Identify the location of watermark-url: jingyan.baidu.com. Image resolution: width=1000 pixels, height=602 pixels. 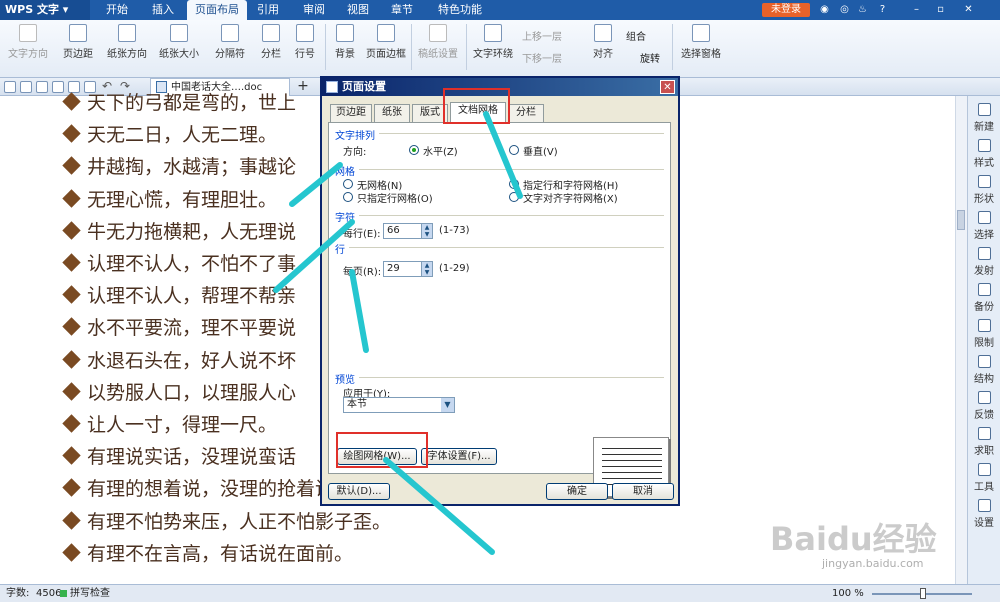
(873, 563).